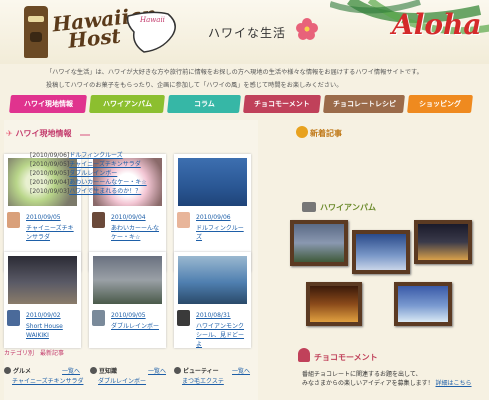  Describe the element at coordinates (152, 20) in the screenshot. I see `island-label: Hawaii` at that location.